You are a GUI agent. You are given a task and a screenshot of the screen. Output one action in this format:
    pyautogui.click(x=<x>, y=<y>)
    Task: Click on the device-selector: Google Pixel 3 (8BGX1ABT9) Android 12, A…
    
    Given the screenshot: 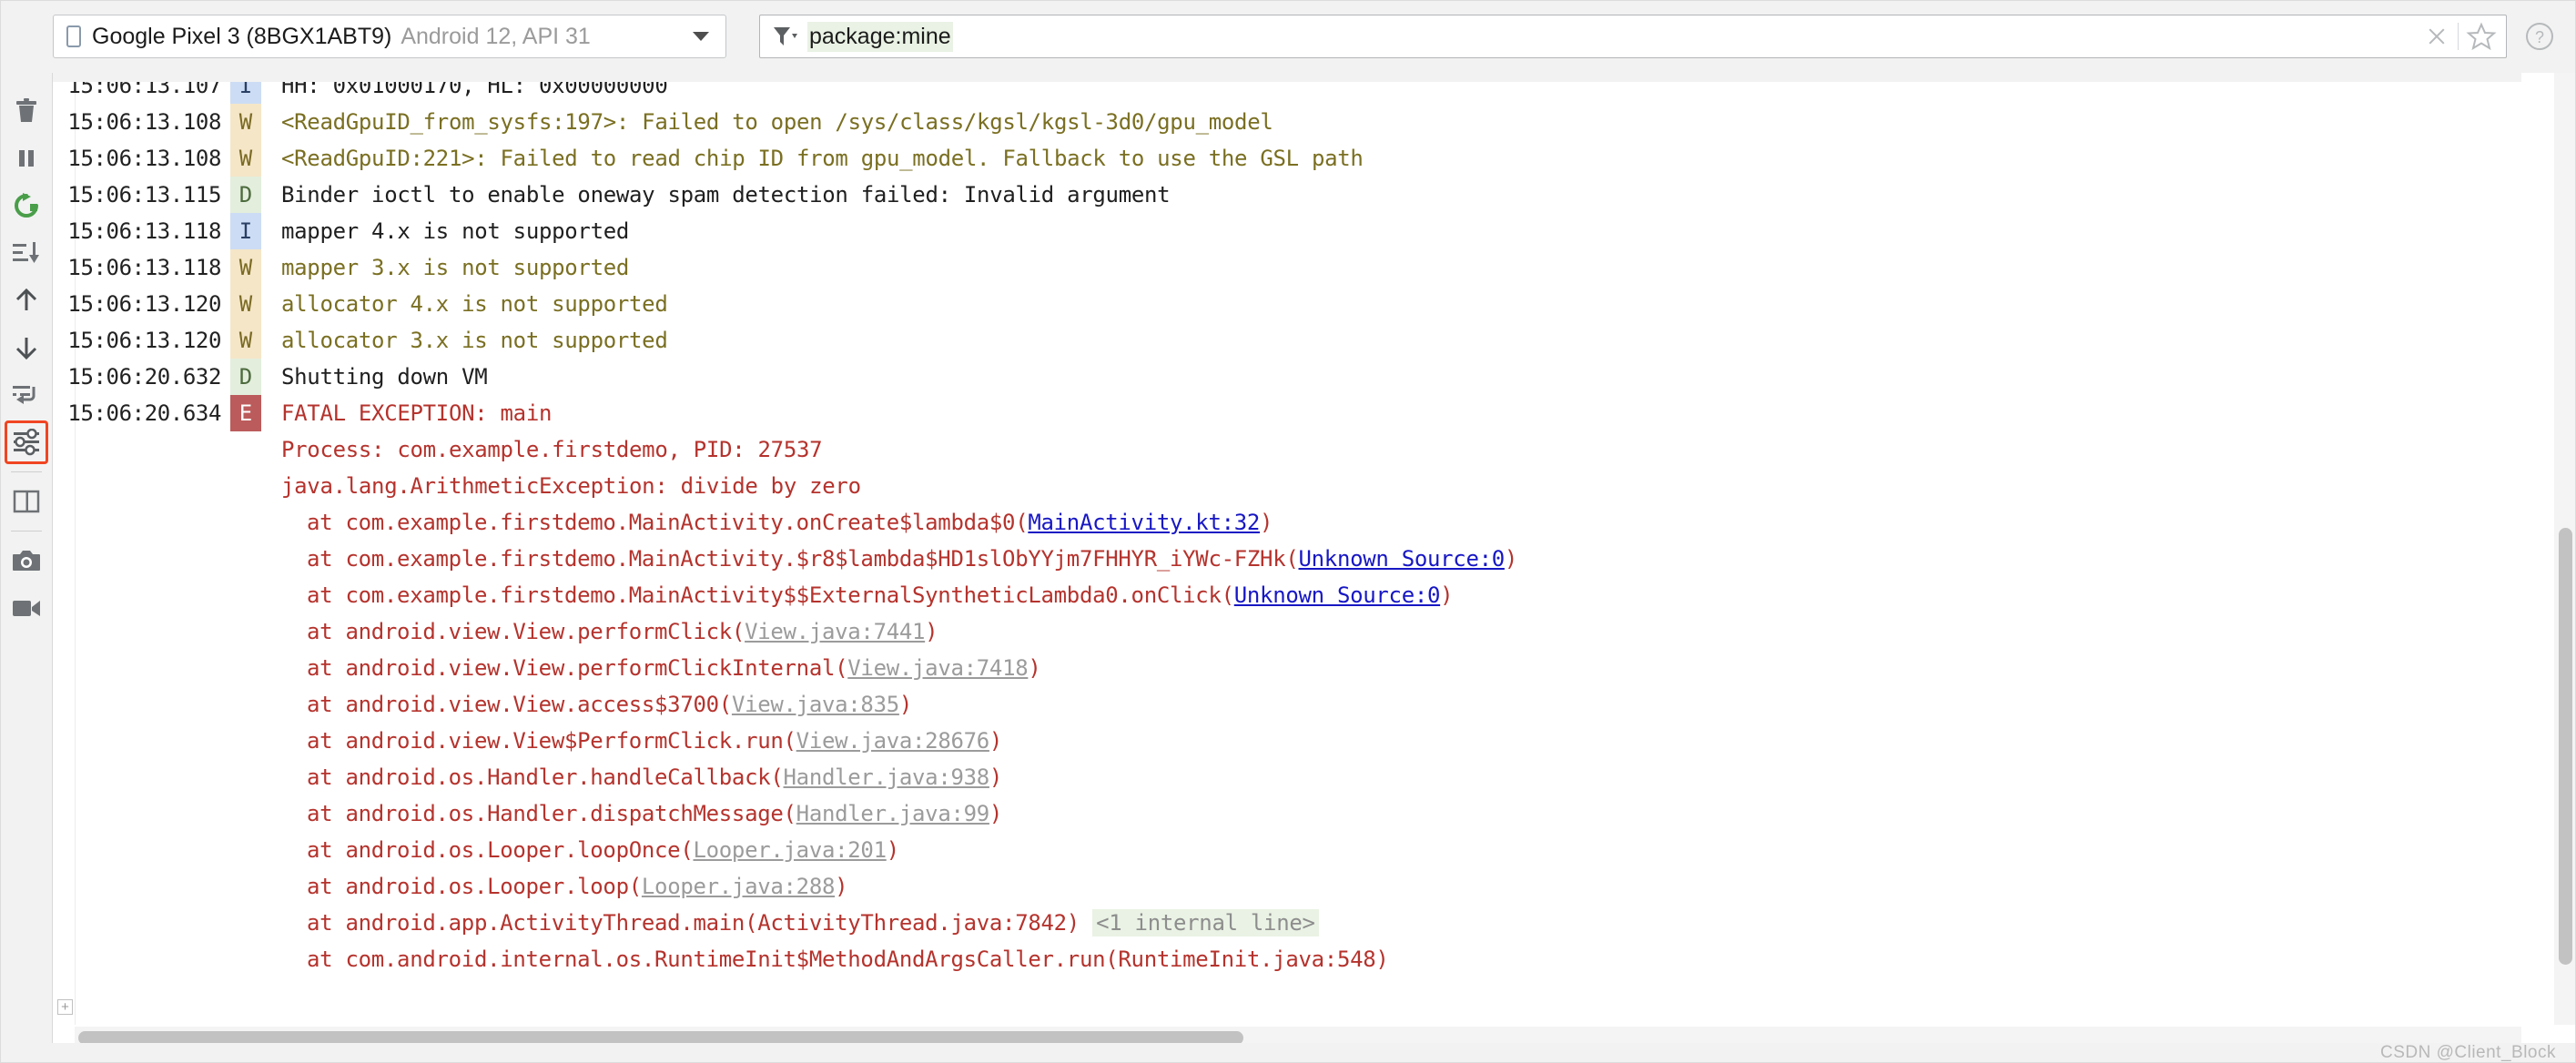 What is the action you would take?
    pyautogui.click(x=389, y=36)
    